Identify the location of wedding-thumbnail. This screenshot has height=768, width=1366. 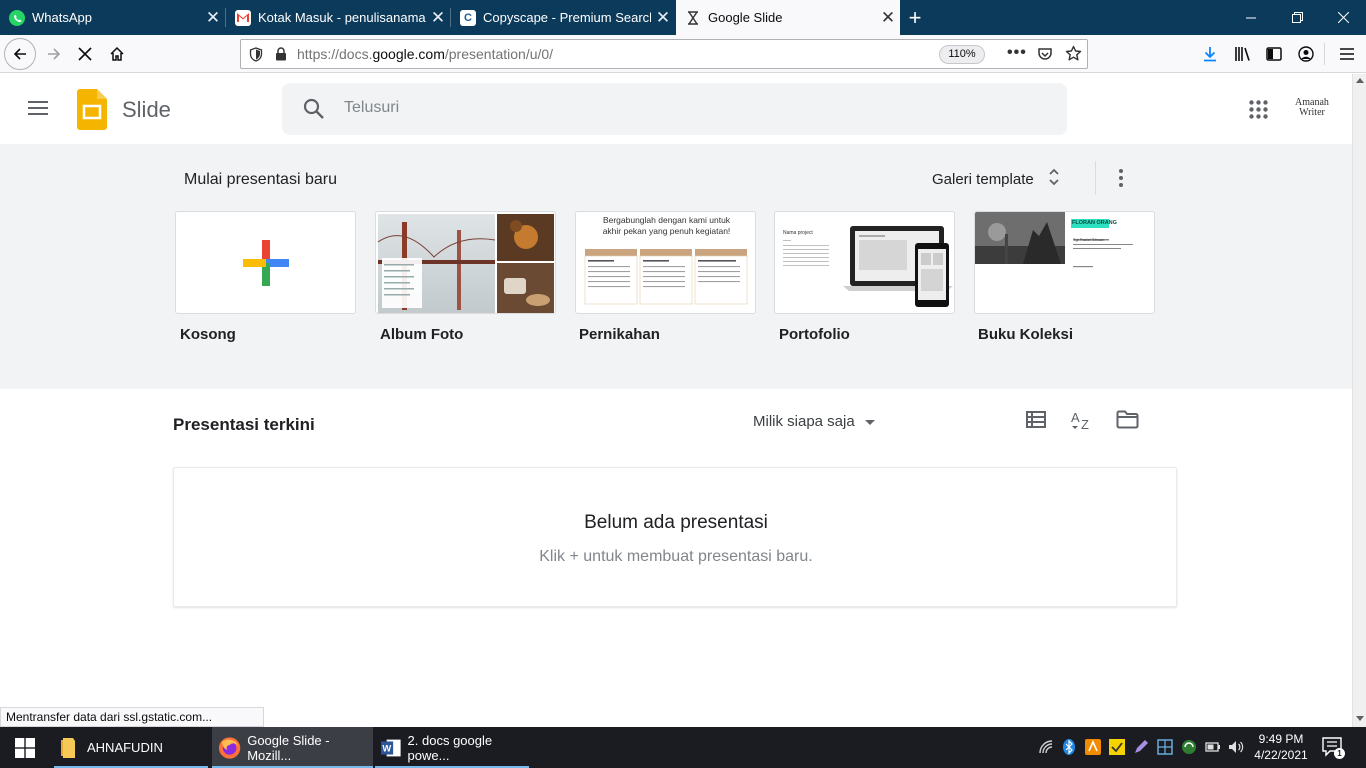
(666, 277).